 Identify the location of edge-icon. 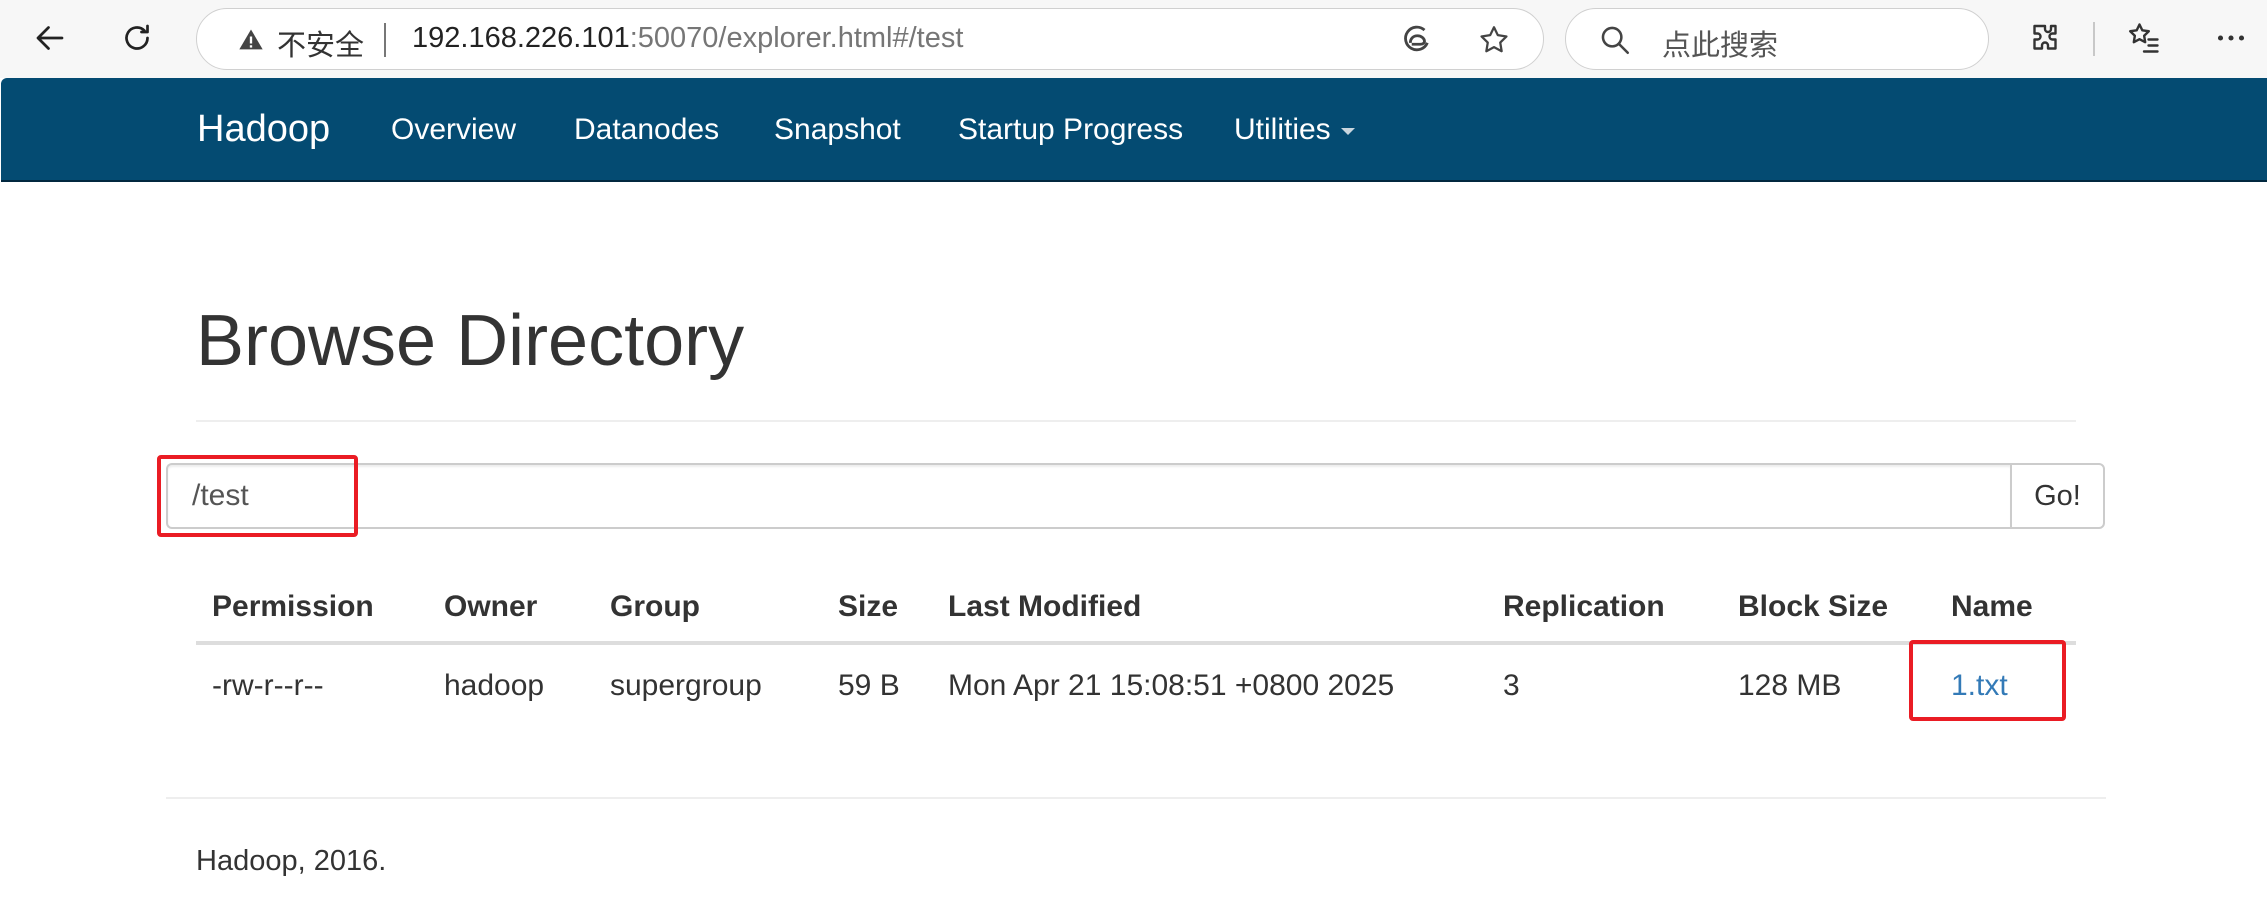
(1416, 38).